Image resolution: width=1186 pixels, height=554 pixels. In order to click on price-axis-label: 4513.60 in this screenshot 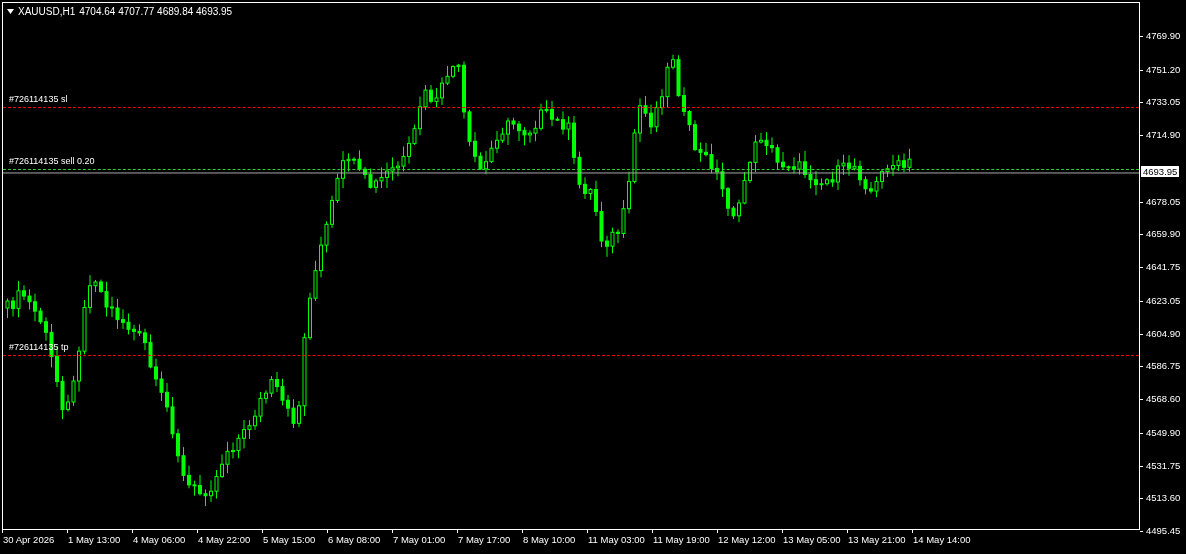, I will do `click(1160, 498)`.